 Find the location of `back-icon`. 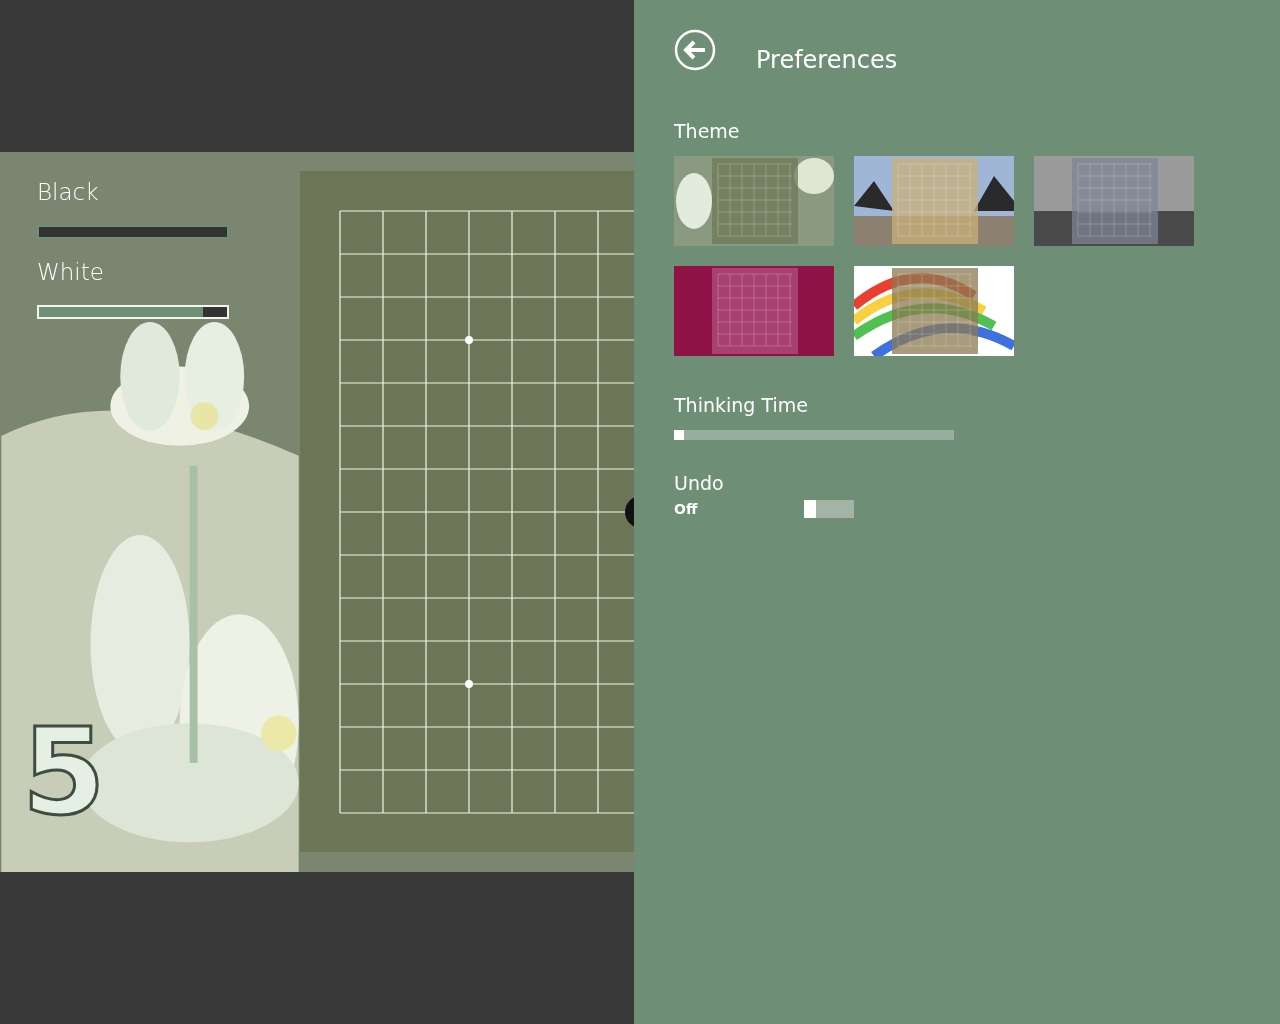

back-icon is located at coordinates (695, 50).